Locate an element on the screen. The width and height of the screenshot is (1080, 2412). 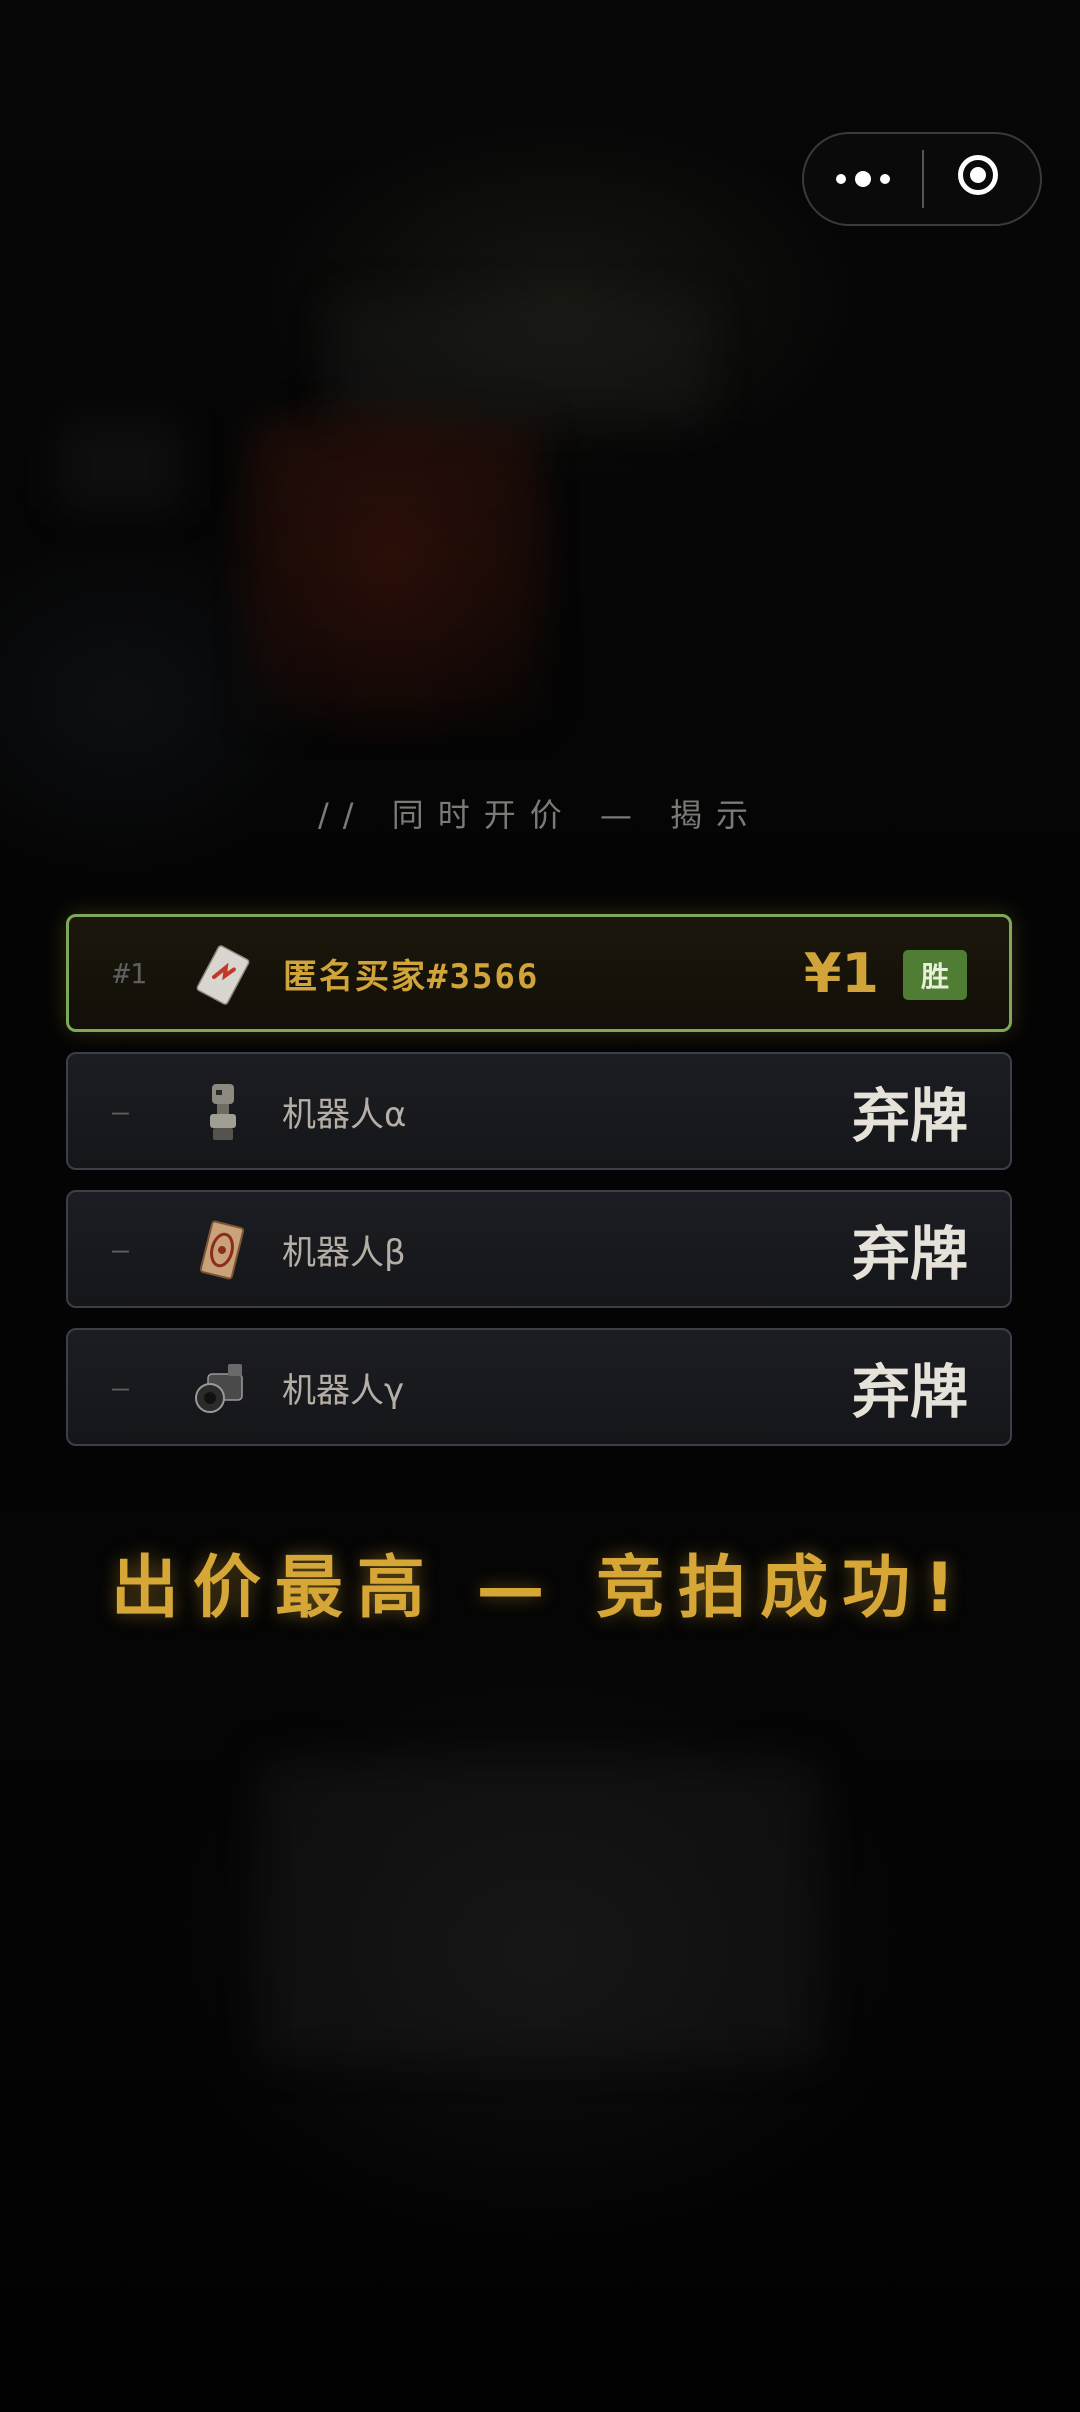
bid-row: — 机器人γ 弃牌 is located at coordinates (539, 1387).